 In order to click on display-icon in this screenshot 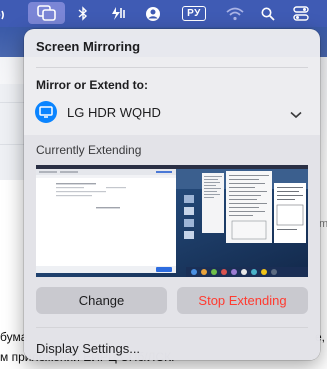, I will do `click(46, 112)`.